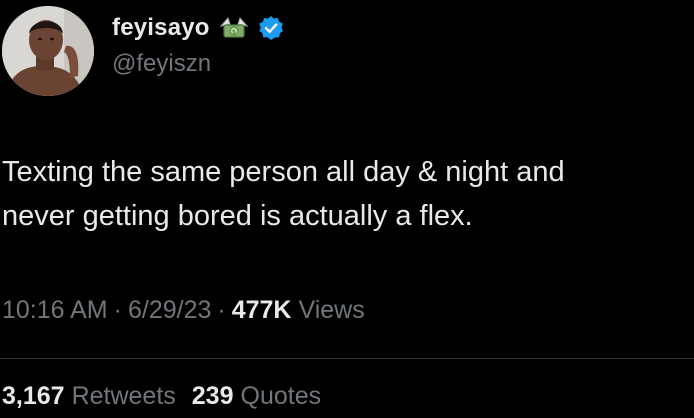  Describe the element at coordinates (212, 396) in the screenshot. I see `quotes-count: 239` at that location.